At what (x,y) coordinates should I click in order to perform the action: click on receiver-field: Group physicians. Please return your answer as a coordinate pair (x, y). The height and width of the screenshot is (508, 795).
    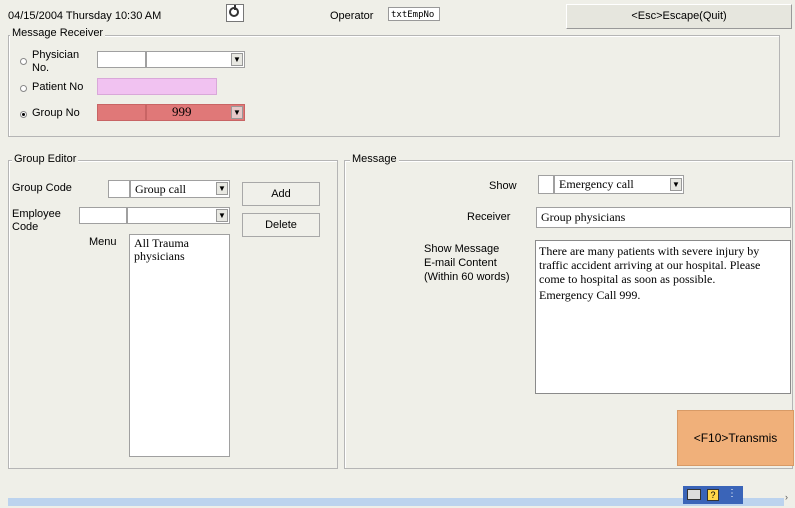
    Looking at the image, I should click on (663, 217).